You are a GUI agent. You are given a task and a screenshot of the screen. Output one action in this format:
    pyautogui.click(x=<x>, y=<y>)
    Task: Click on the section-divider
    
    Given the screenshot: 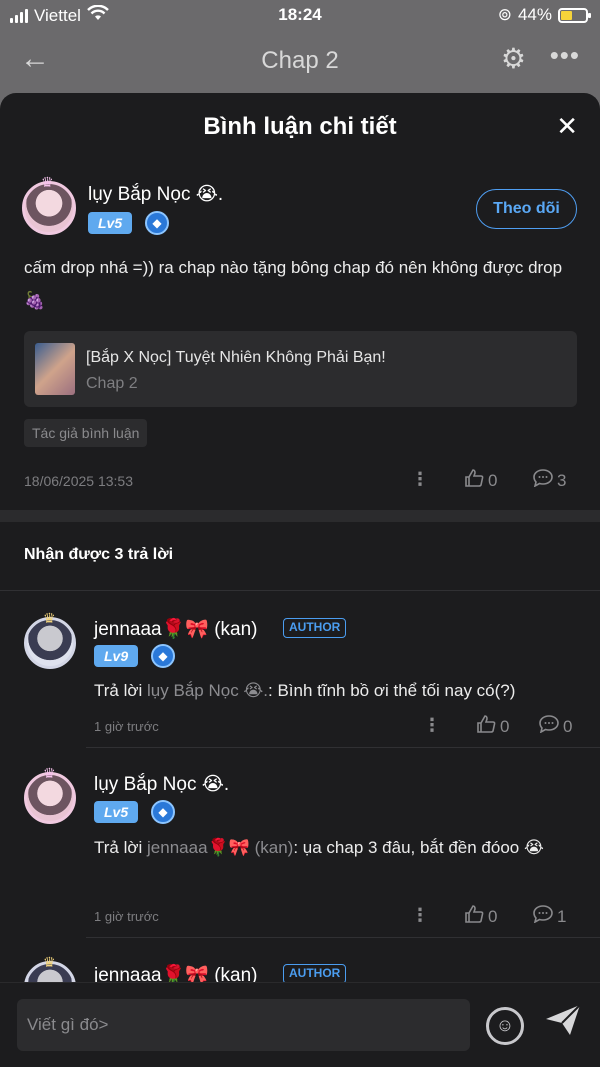 What is the action you would take?
    pyautogui.click(x=300, y=516)
    